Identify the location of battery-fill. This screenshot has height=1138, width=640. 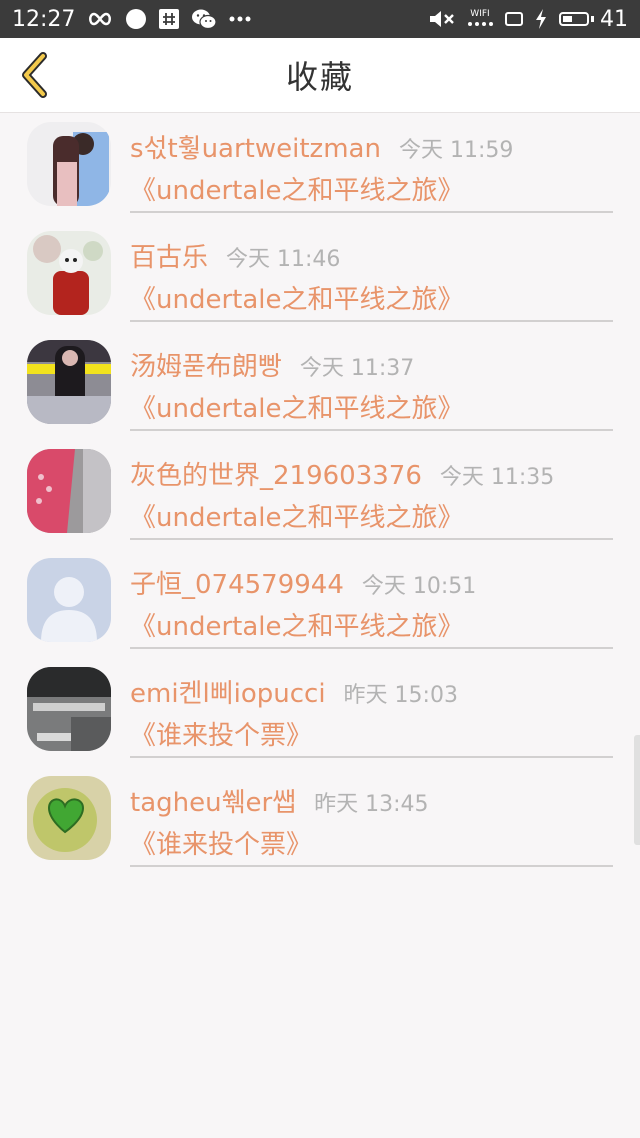
(567, 19).